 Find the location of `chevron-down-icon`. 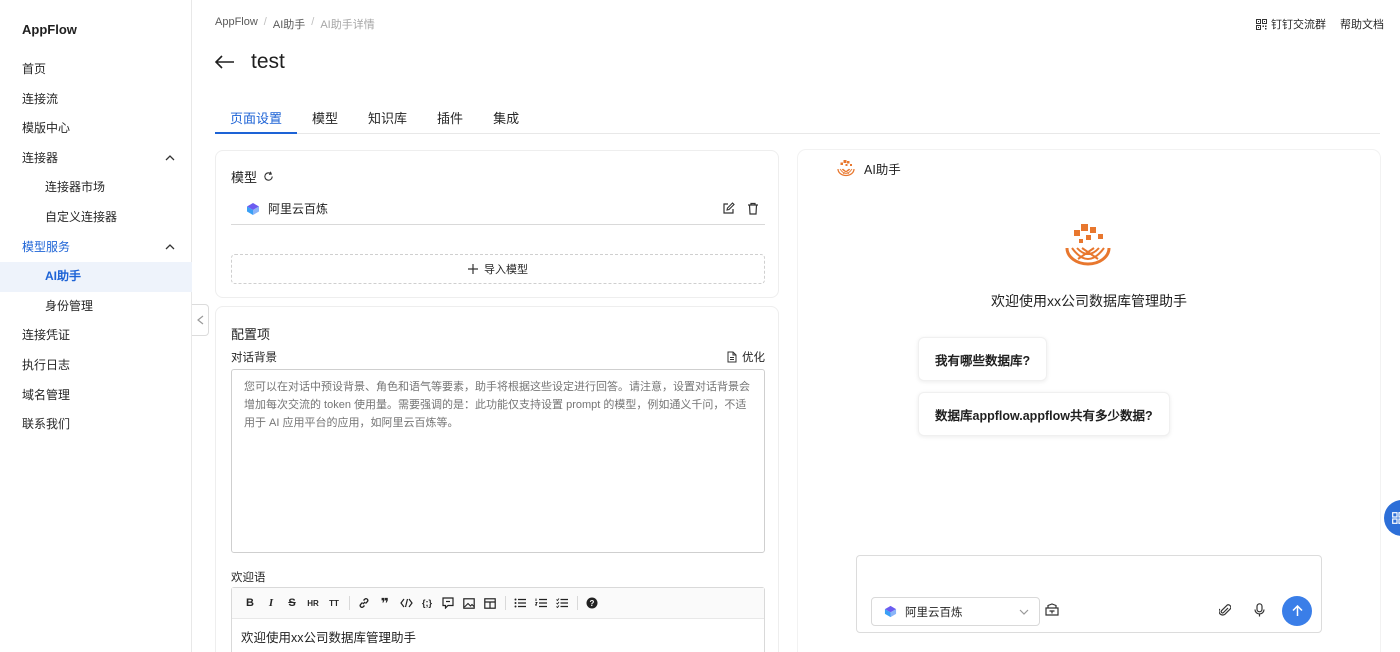

chevron-down-icon is located at coordinates (1024, 612).